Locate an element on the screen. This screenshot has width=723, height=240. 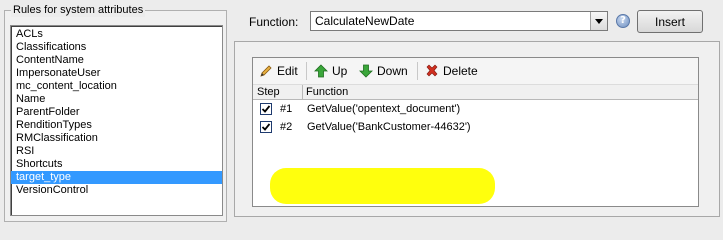
step-number: #1 is located at coordinates (286, 109).